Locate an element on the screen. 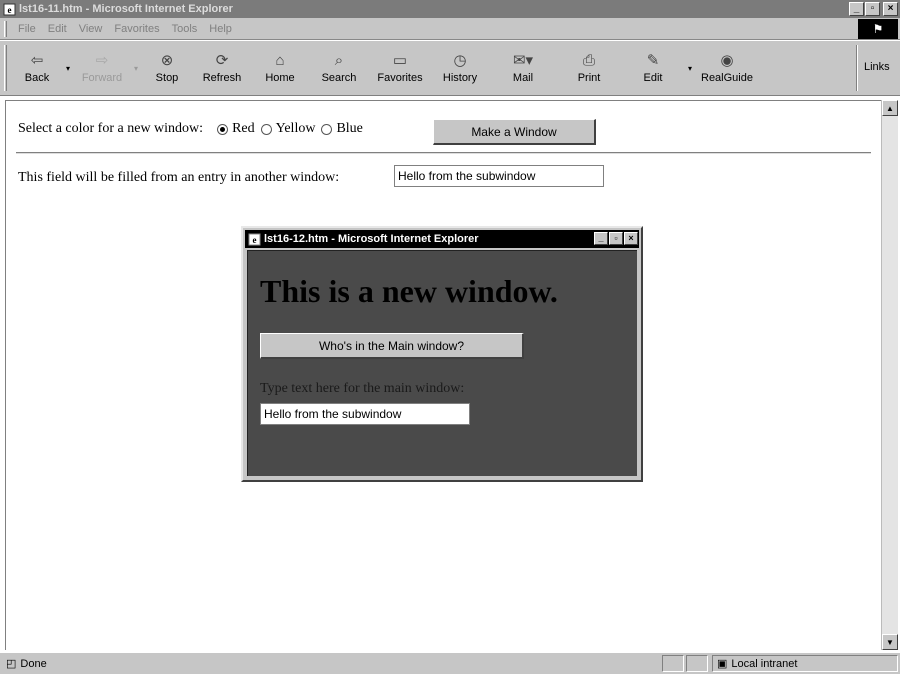  menu-help: Help is located at coordinates (220, 29).